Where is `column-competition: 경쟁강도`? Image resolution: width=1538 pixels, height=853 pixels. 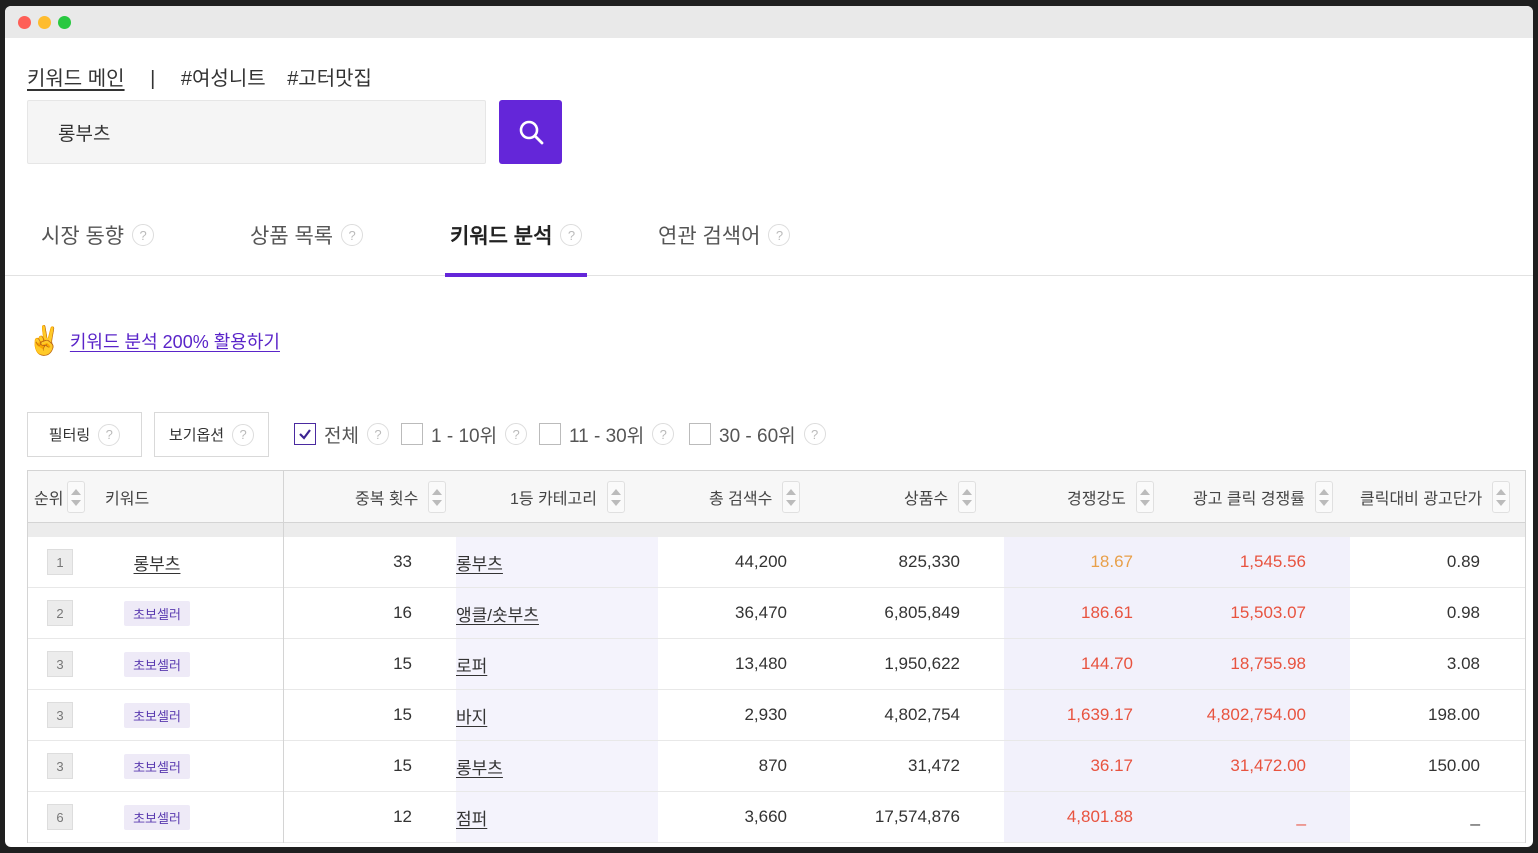
column-competition: 경쟁강도 is located at coordinates (1110, 497).